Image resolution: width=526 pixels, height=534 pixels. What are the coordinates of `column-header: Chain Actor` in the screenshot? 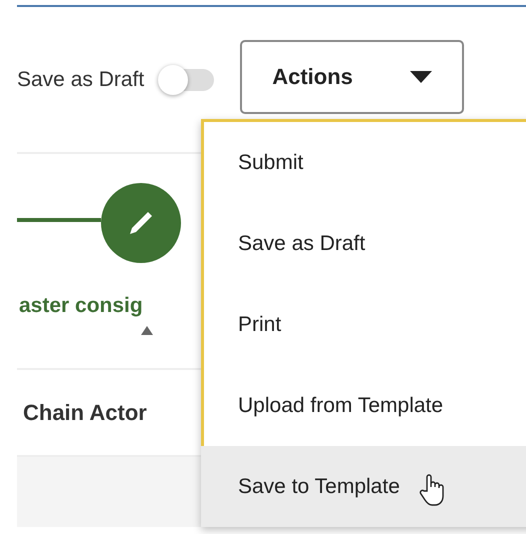 It's located at (85, 413).